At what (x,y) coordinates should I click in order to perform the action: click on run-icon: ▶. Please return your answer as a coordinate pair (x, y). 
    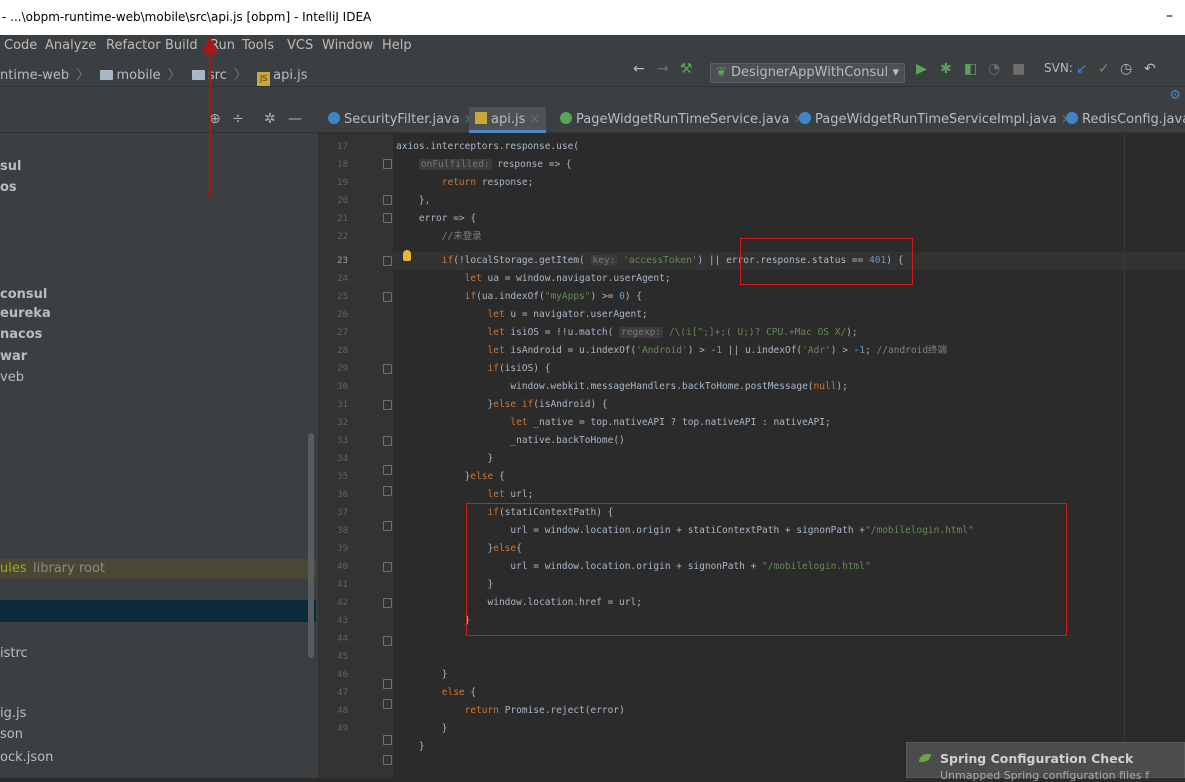
    Looking at the image, I should click on (921, 69).